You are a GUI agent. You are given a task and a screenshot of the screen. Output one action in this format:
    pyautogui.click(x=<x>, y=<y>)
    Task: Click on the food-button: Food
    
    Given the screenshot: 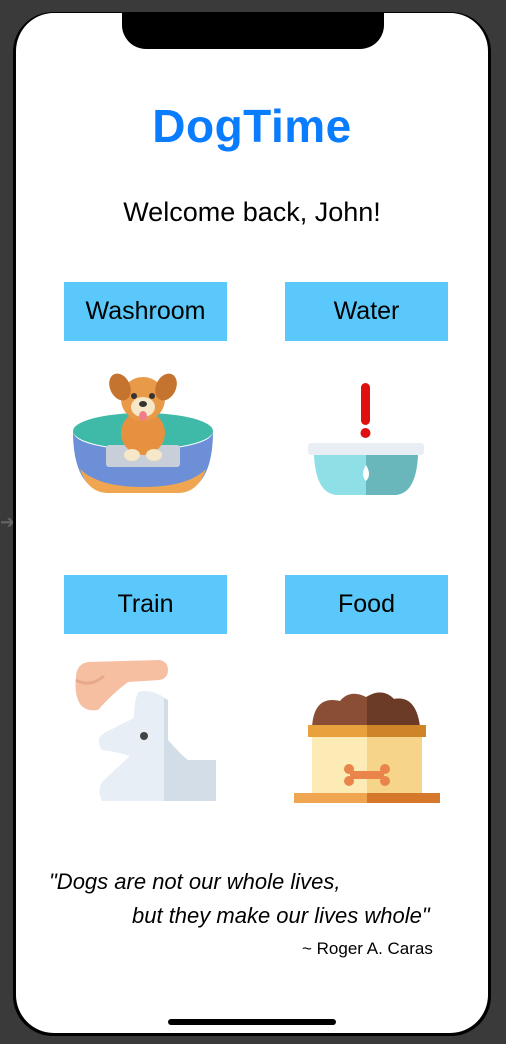 What is the action you would take?
    pyautogui.click(x=366, y=604)
    